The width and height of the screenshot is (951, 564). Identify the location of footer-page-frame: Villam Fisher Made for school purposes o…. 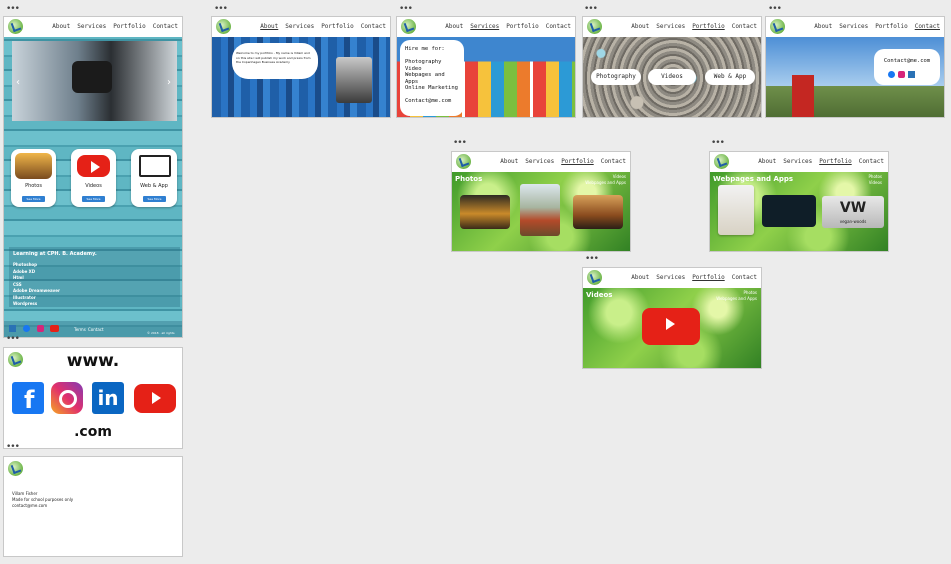
(93, 506).